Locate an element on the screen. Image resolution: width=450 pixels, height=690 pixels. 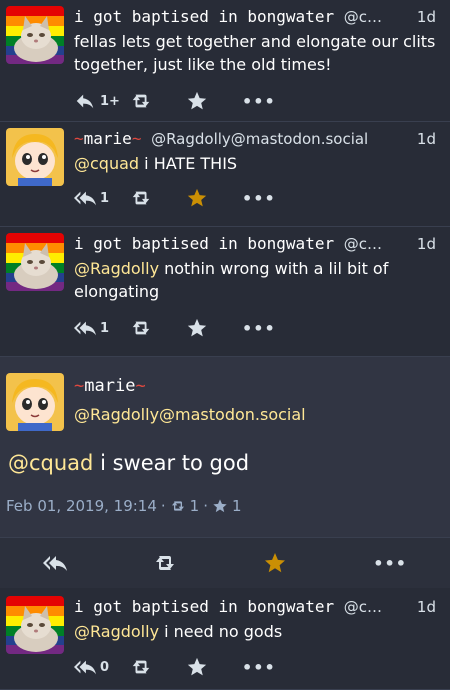
status-content: @cquad i swear to god is located at coordinates (128, 463).